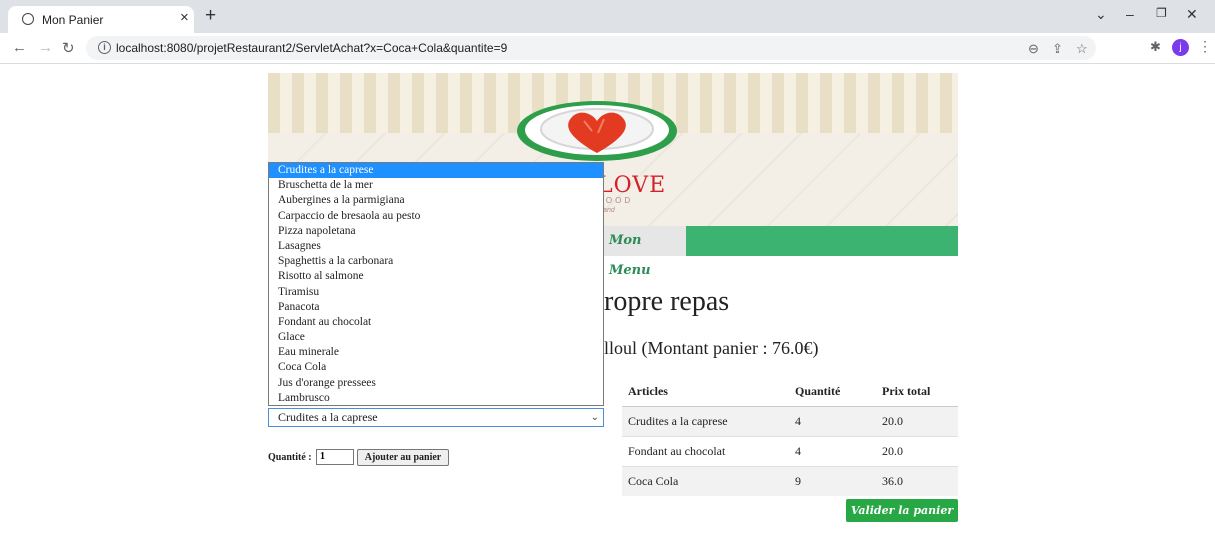 The image size is (1215, 545). Describe the element at coordinates (335, 457) in the screenshot. I see `quantity-input: 1` at that location.